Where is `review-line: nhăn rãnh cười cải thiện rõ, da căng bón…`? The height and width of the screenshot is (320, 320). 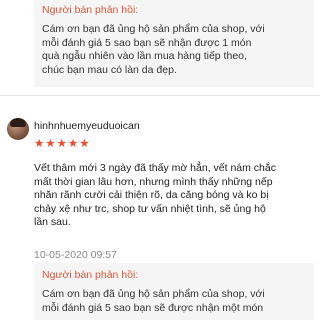
review-line: nhăn rãnh cười cải thiện rõ, da căng bón… is located at coordinates (151, 195).